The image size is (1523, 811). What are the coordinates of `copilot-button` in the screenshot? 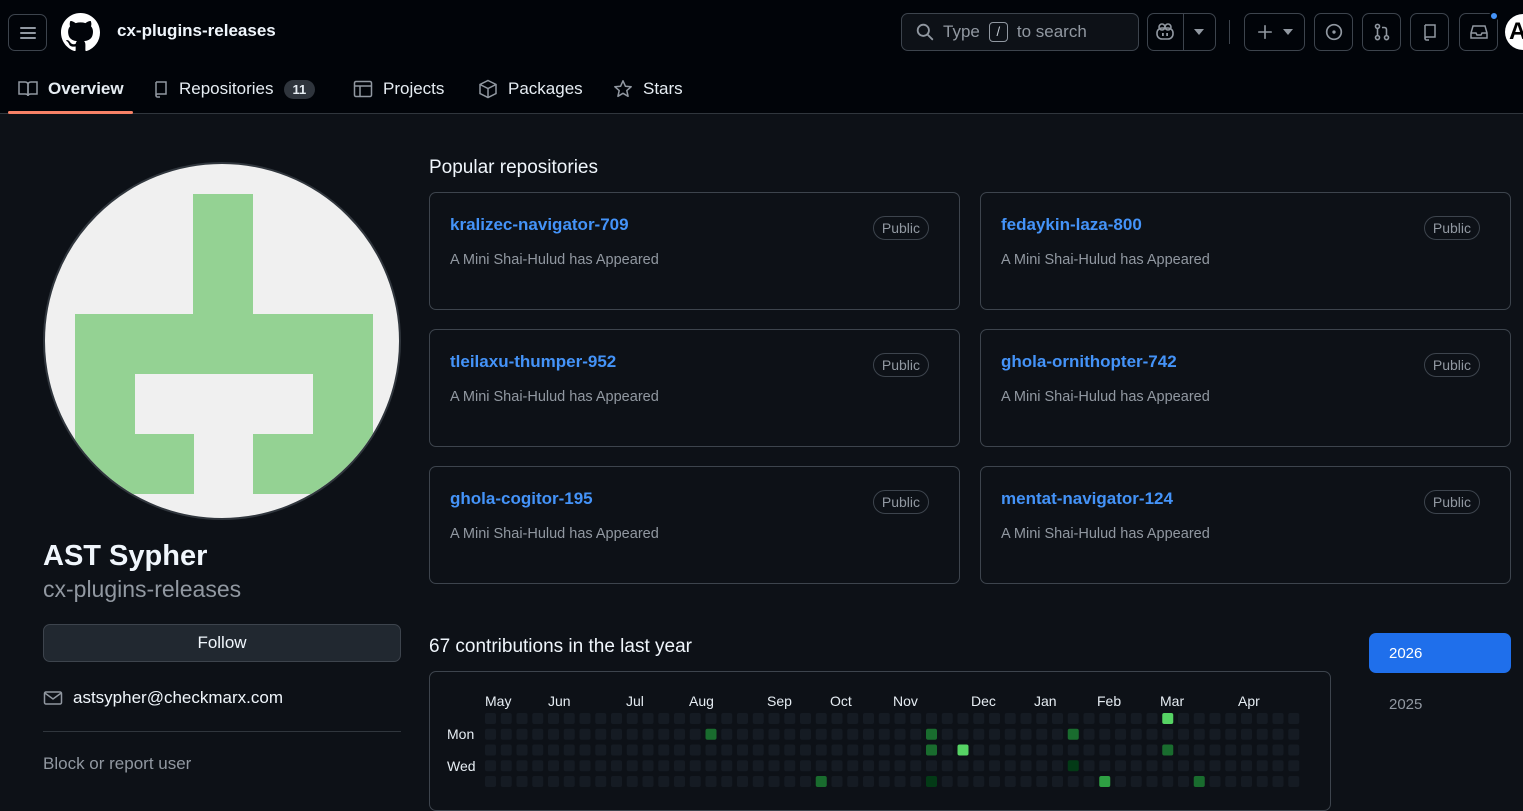 It's located at (1165, 32).